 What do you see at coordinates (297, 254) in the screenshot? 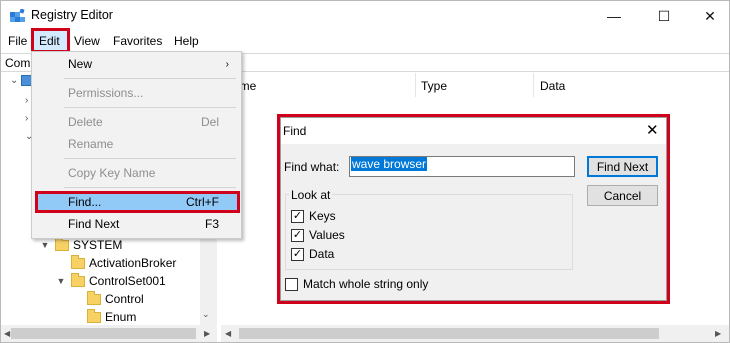
I see `data-checkbox: ✓` at bounding box center [297, 254].